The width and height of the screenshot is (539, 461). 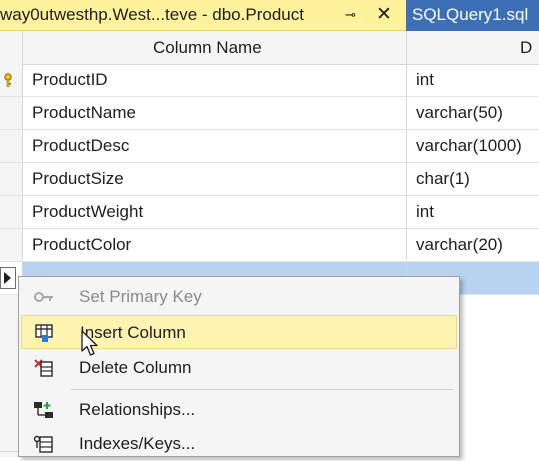 What do you see at coordinates (269, 80) in the screenshot?
I see `table-row: ProductID int` at bounding box center [269, 80].